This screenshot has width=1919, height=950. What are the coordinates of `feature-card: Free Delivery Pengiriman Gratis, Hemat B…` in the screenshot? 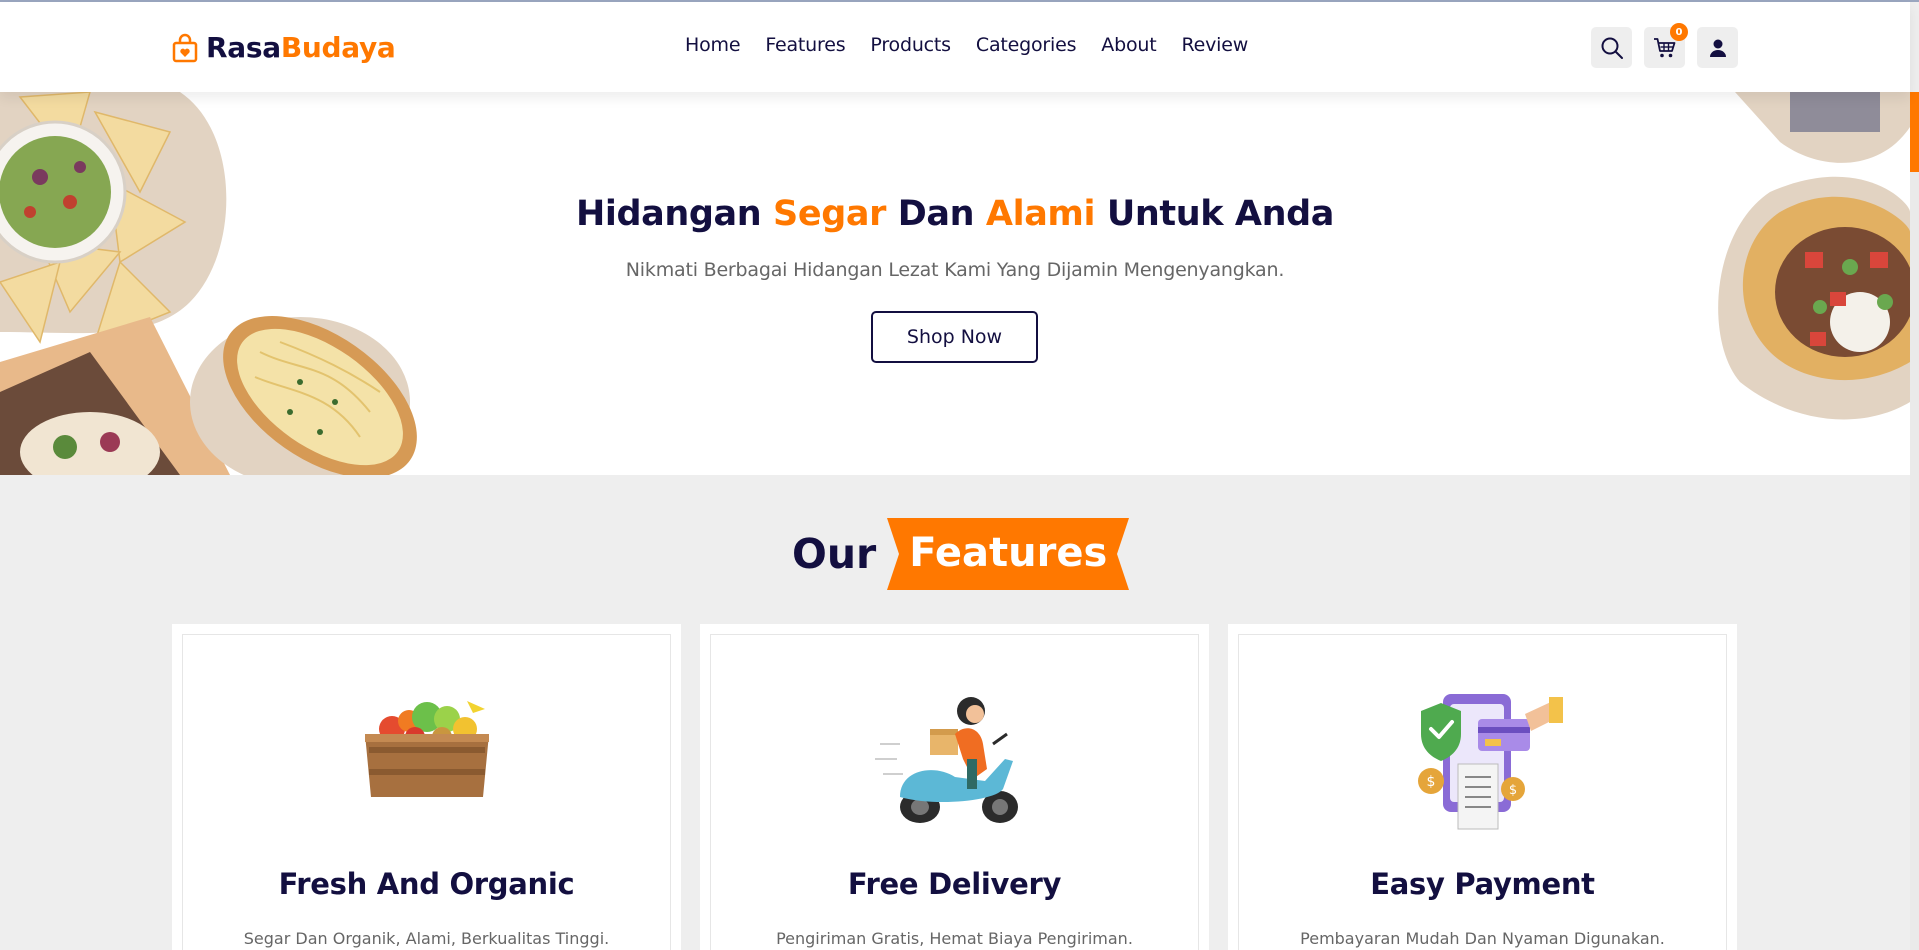 It's located at (954, 787).